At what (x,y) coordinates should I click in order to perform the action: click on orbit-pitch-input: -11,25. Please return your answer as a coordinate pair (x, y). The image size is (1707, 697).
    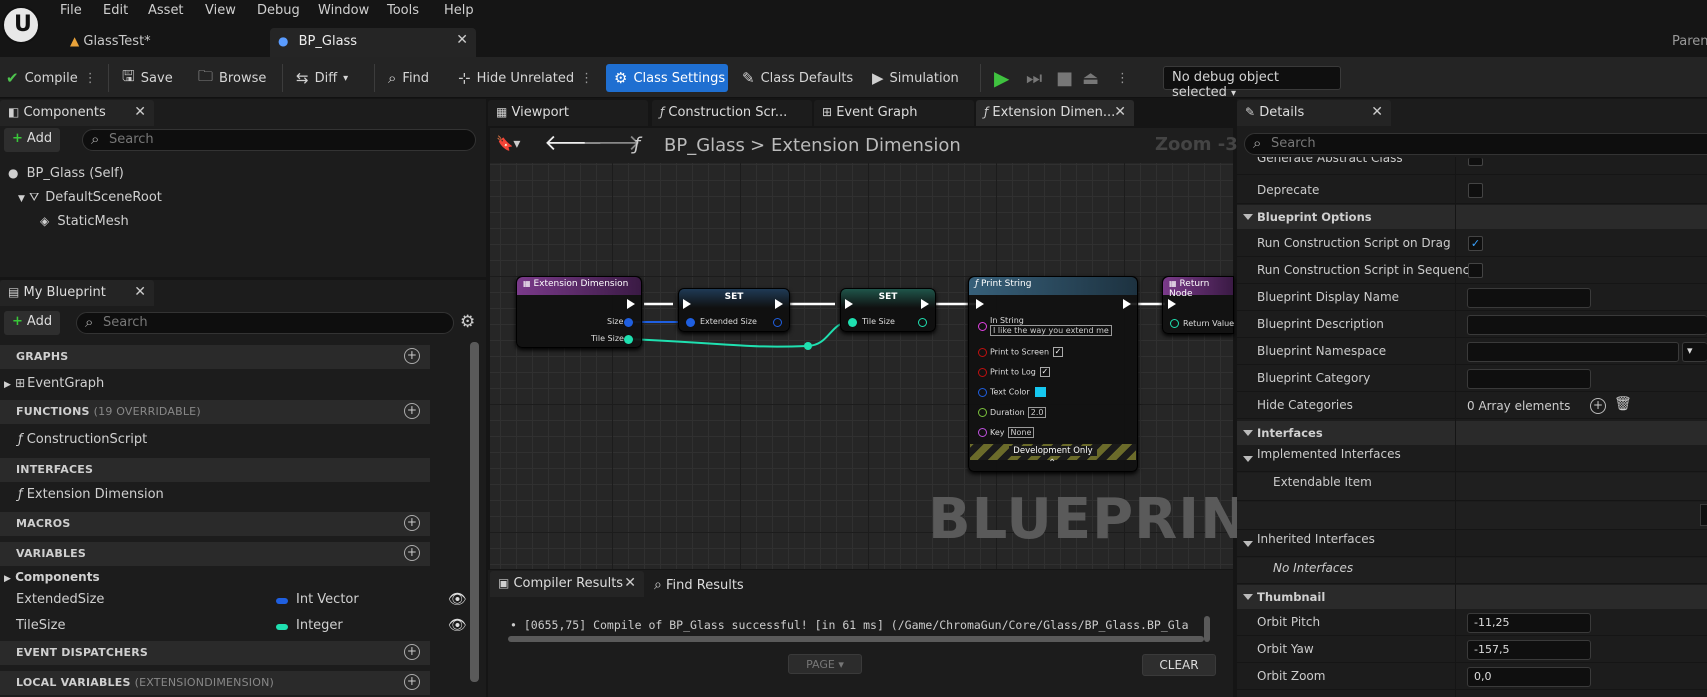
    Looking at the image, I should click on (1529, 623).